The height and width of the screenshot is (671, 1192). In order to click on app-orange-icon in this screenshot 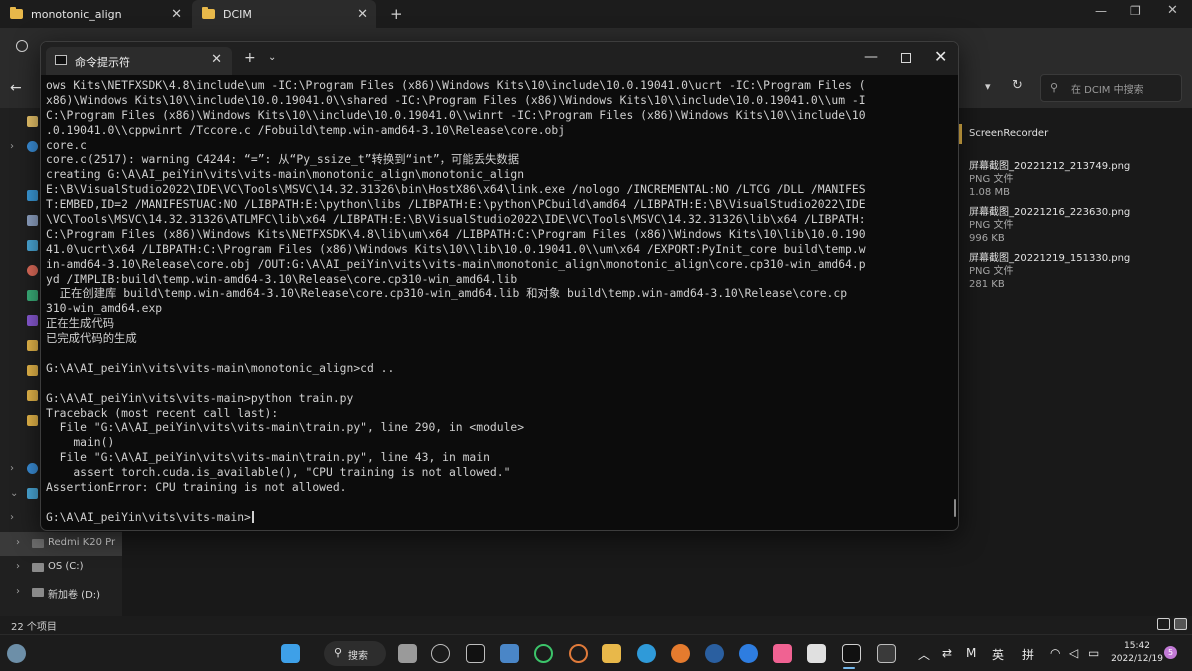, I will do `click(578, 653)`.